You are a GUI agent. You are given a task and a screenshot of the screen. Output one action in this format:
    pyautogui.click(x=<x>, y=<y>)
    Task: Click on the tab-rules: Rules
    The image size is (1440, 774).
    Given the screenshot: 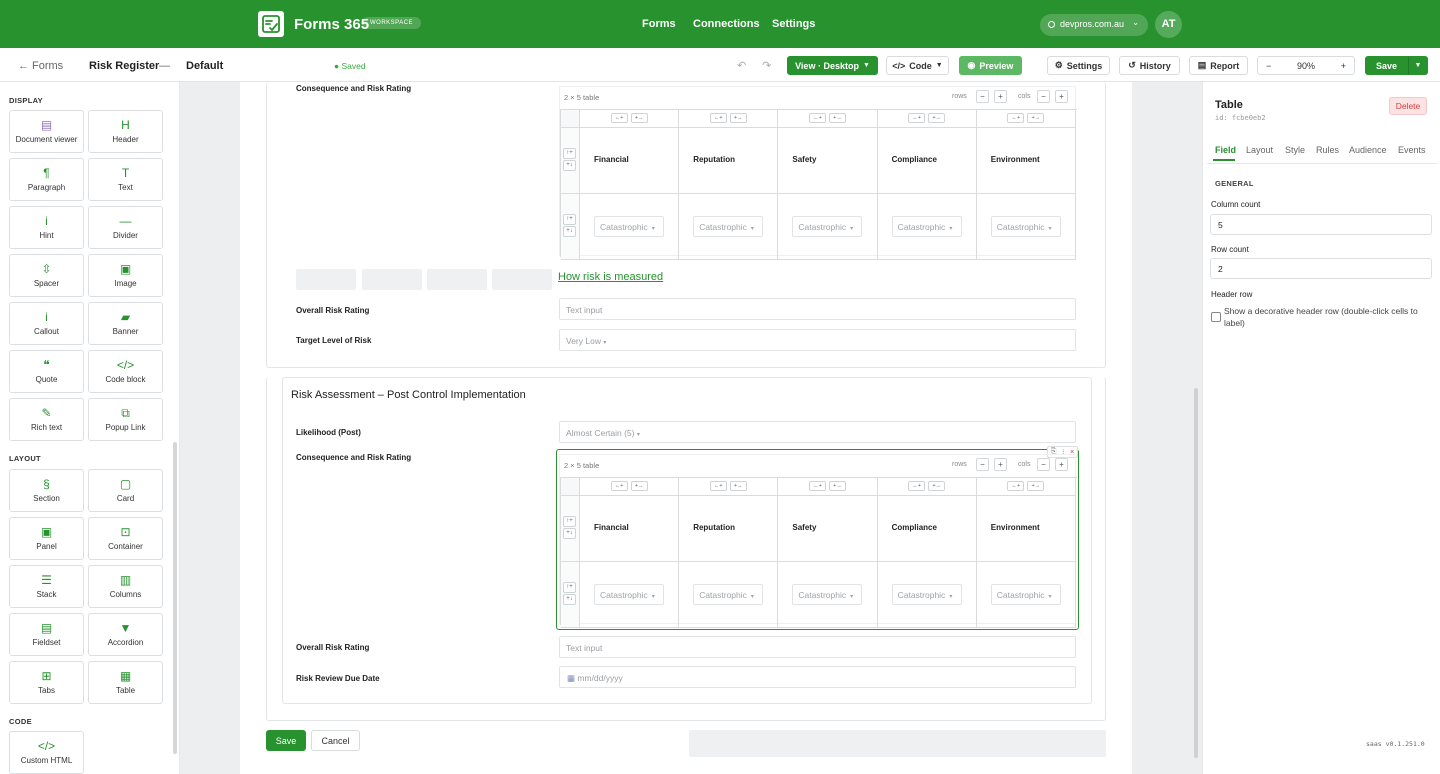 What is the action you would take?
    pyautogui.click(x=1327, y=150)
    